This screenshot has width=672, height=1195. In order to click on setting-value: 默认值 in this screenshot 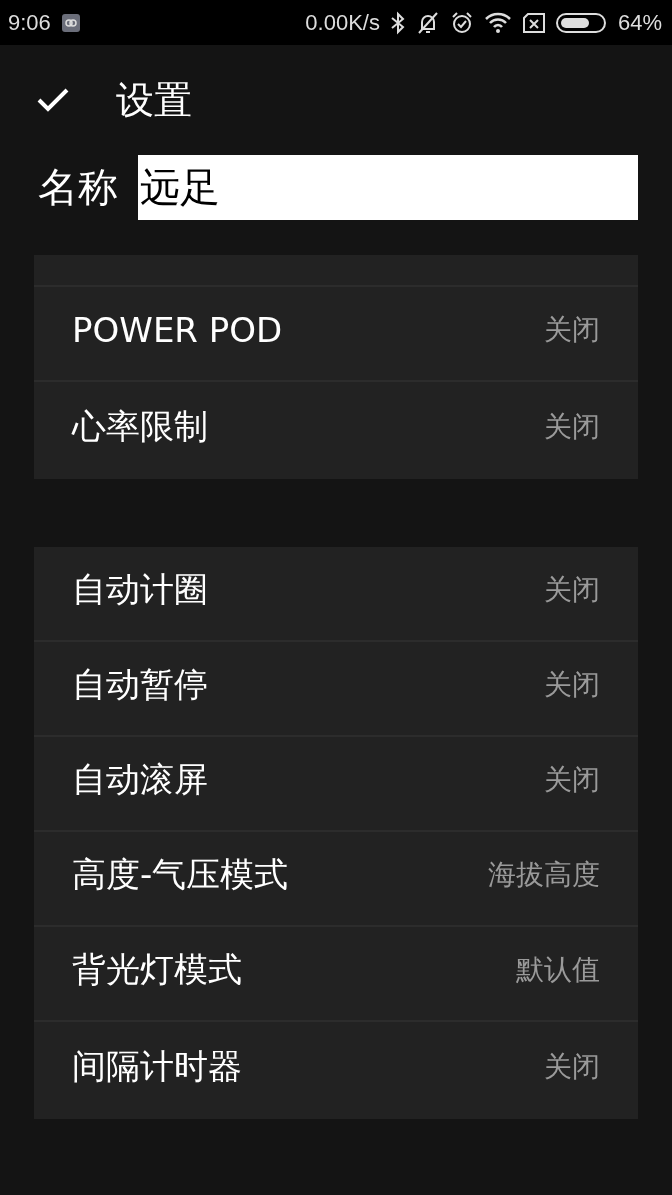, I will do `click(558, 969)`.